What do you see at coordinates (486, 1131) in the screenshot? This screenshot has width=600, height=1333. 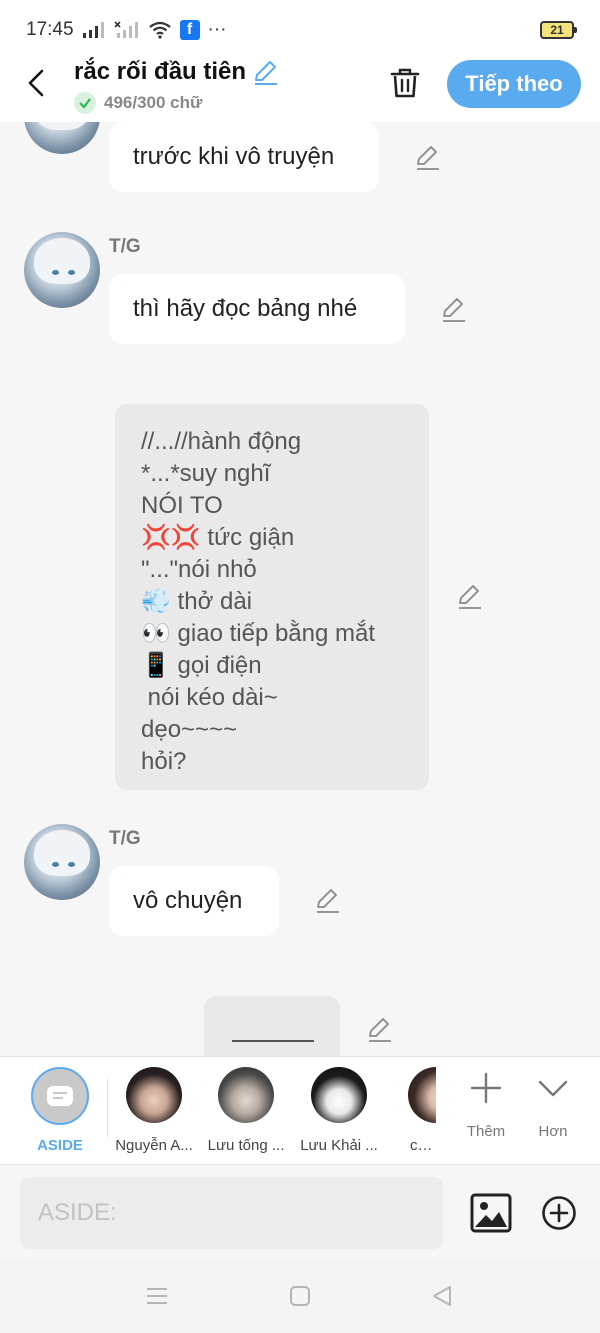 I see `add-label: Thêm` at bounding box center [486, 1131].